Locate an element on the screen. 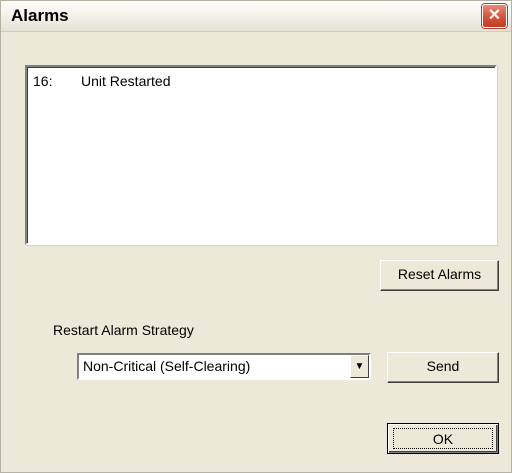  dropdown-button: ▼ is located at coordinates (359, 366).